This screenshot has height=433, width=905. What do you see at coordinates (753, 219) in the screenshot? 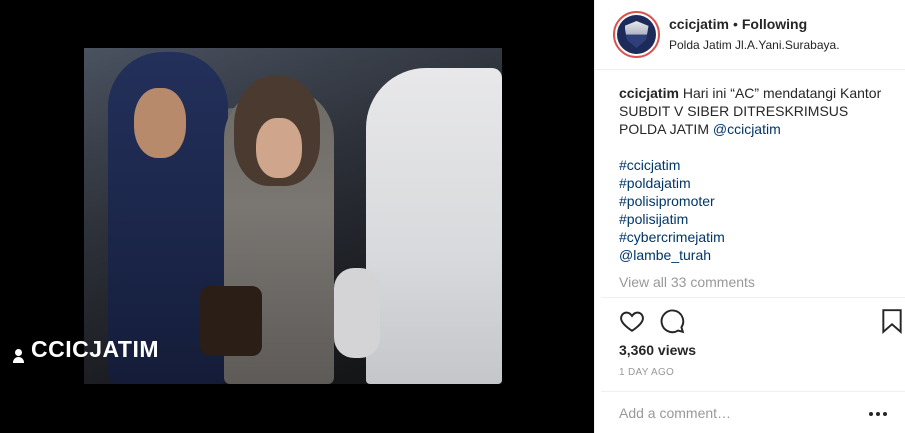
I see `hashtag-link: #polisijatim` at bounding box center [753, 219].